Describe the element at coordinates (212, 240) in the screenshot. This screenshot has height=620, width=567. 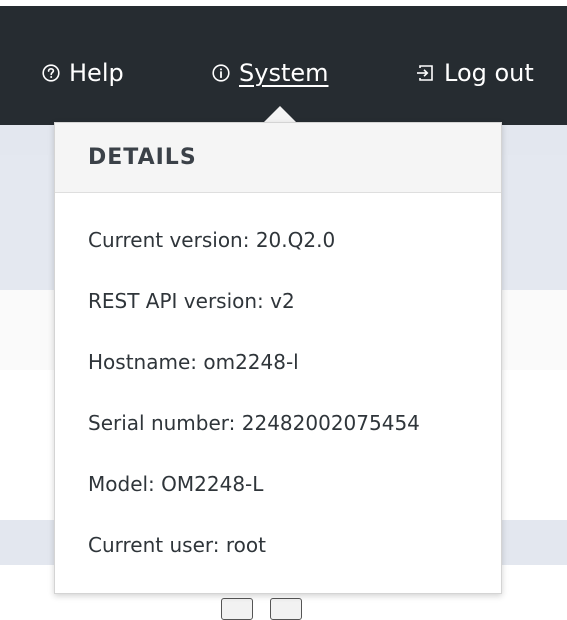
I see `current-version-item: Current version: 20.Q2.0` at that location.